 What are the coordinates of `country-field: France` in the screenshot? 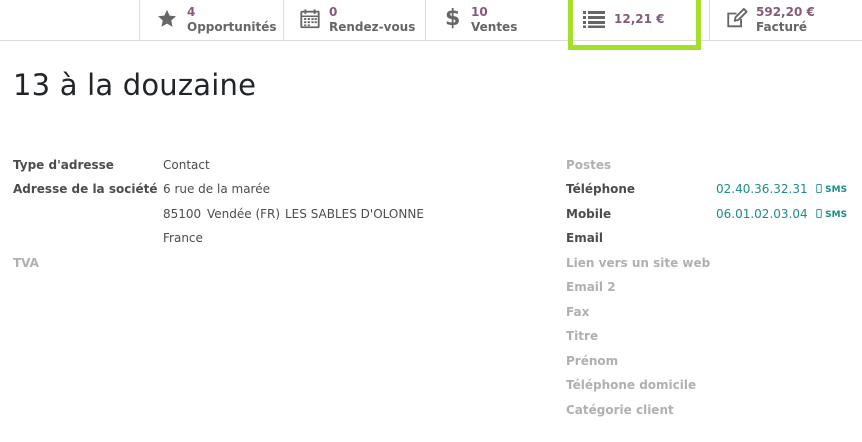 It's located at (183, 238).